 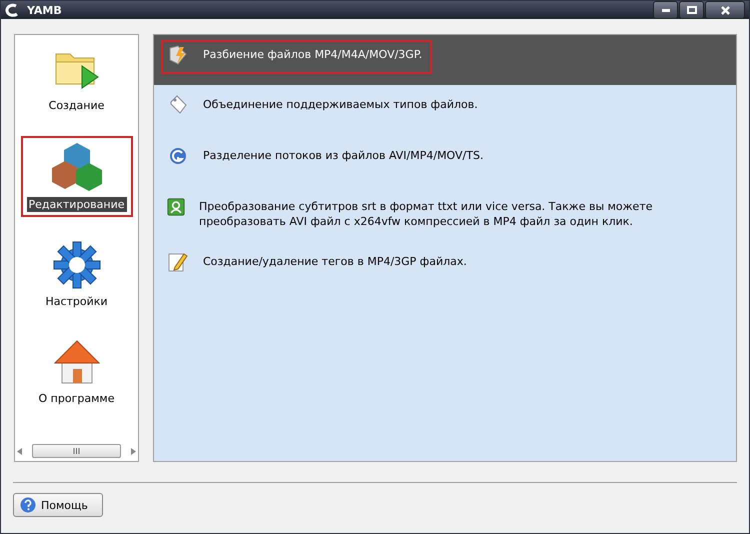 What do you see at coordinates (77, 265) in the screenshot?
I see `gear-icon` at bounding box center [77, 265].